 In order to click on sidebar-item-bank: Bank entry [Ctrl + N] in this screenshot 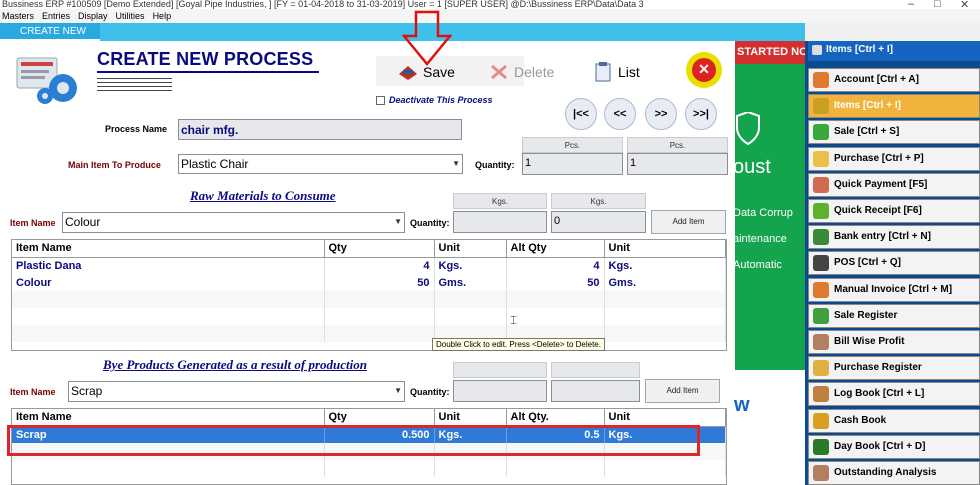, I will do `click(894, 237)`.